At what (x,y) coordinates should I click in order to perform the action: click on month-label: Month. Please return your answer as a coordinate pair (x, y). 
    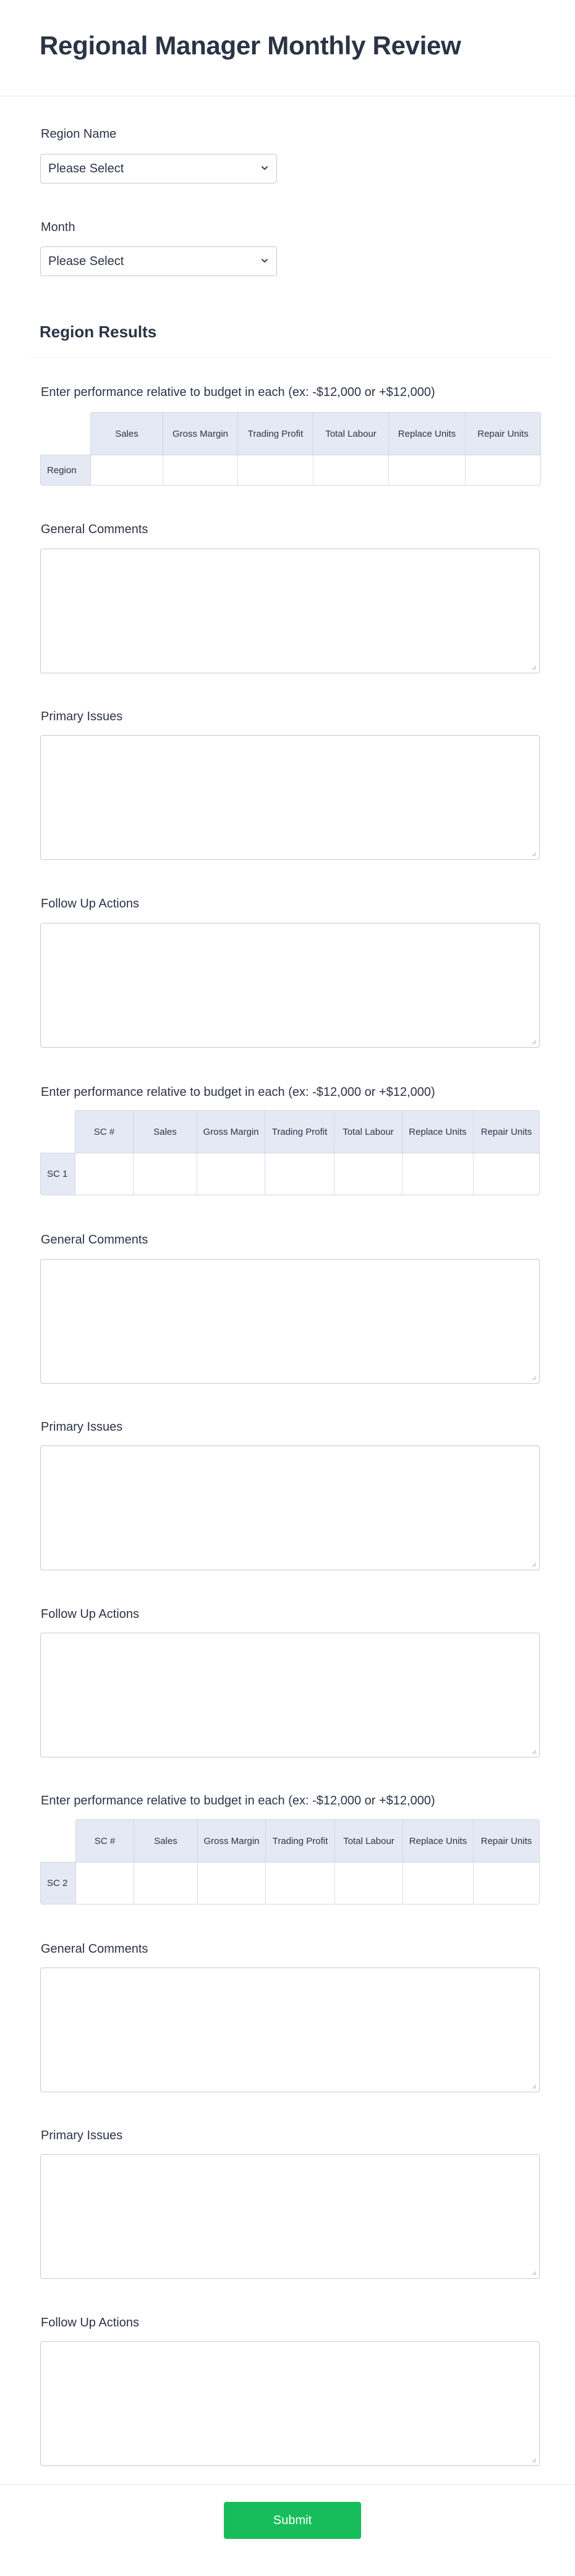
    Looking at the image, I should click on (58, 227).